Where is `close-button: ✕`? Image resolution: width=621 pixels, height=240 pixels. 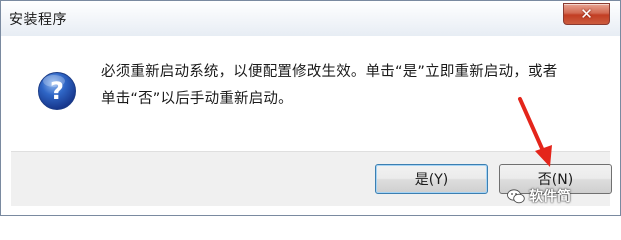 close-button: ✕ is located at coordinates (586, 14).